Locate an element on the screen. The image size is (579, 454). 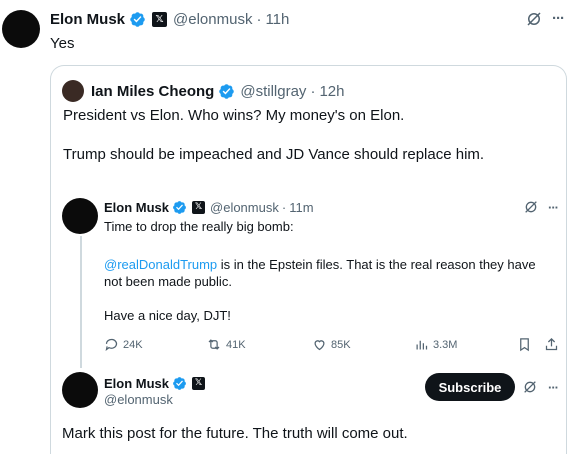
views-button: 3.3M is located at coordinates (435, 344).